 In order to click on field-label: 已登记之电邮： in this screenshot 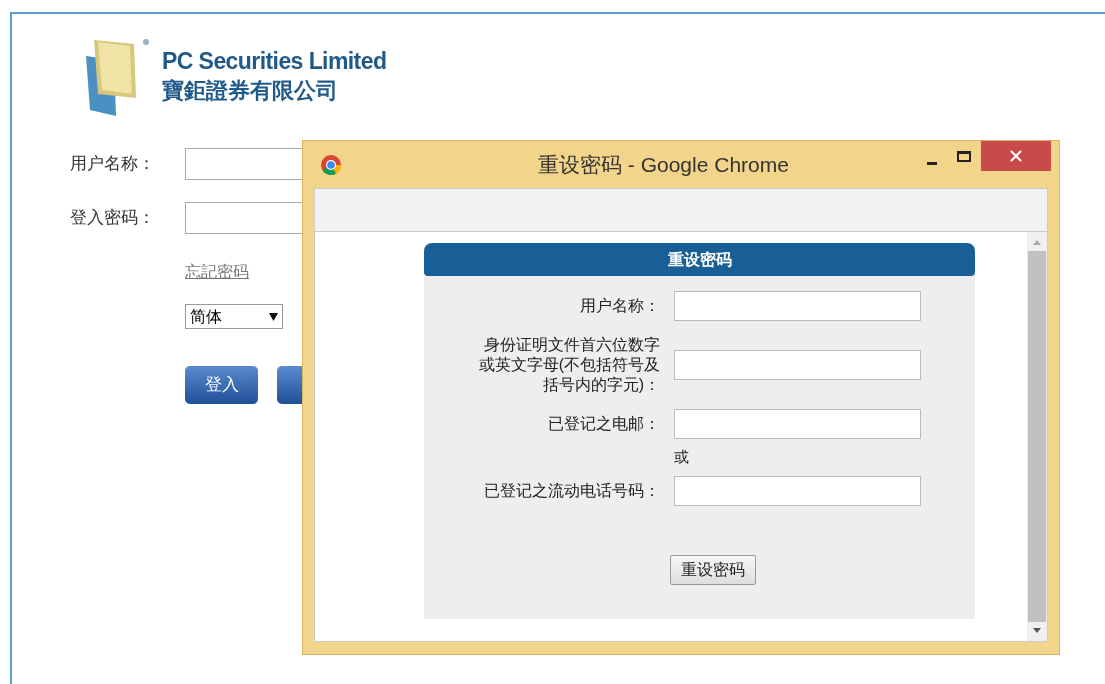, I will do `click(604, 424)`.